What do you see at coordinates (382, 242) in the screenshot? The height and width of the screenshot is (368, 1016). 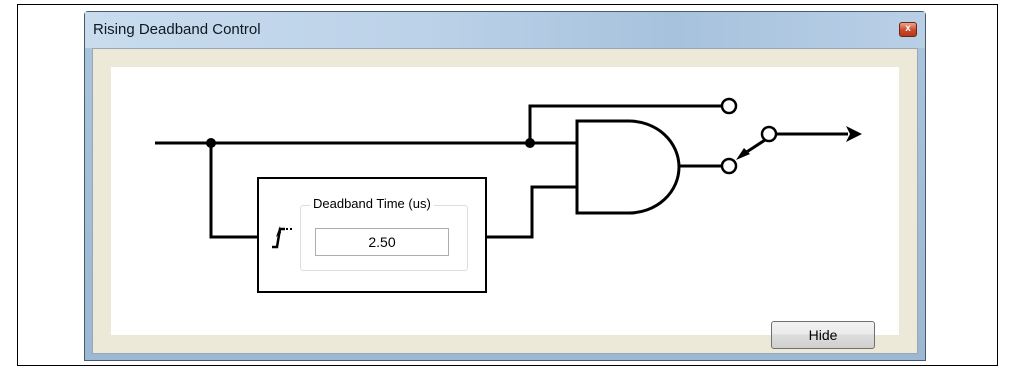 I see `deadband-time-input` at bounding box center [382, 242].